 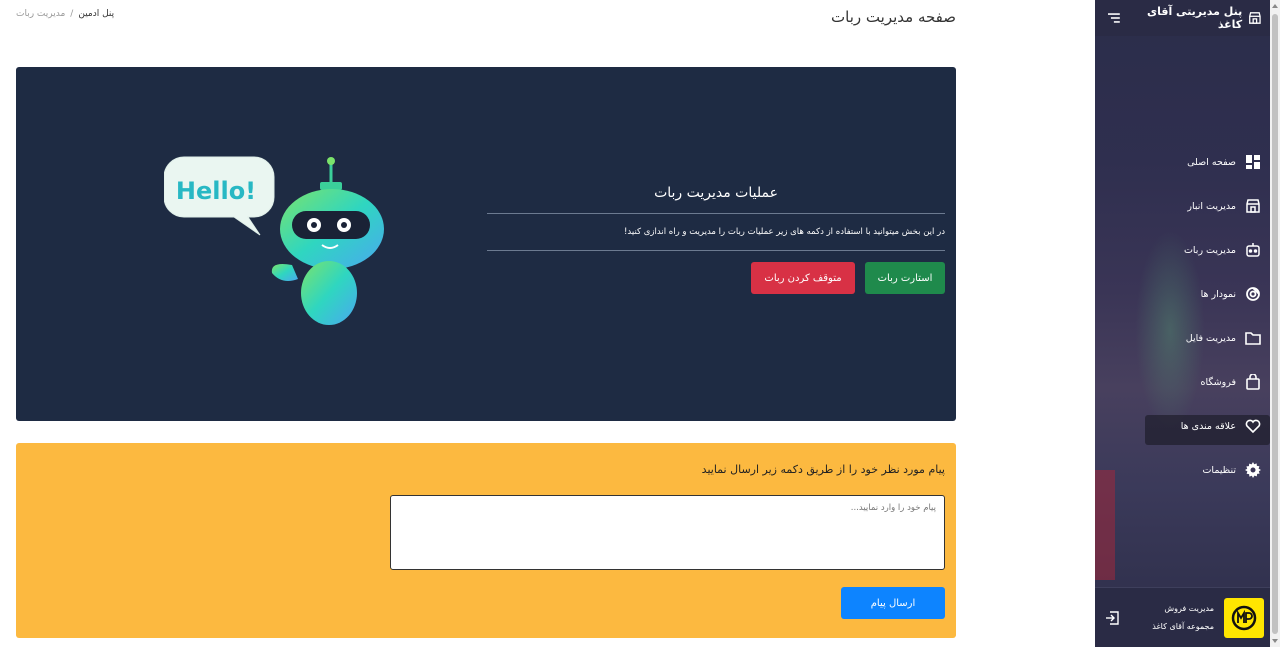 I want to click on sidebar-item-settings: تنظیمات, so click(x=1182, y=470).